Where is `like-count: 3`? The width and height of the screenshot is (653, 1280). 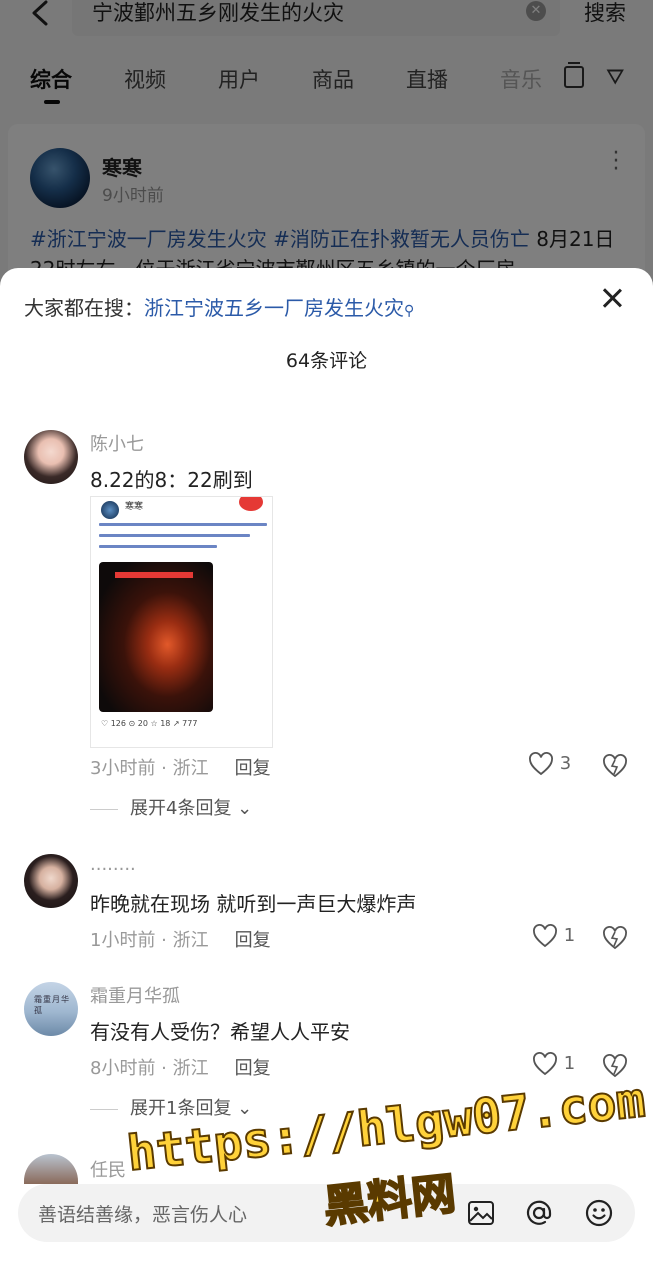
like-count: 3 is located at coordinates (565, 763).